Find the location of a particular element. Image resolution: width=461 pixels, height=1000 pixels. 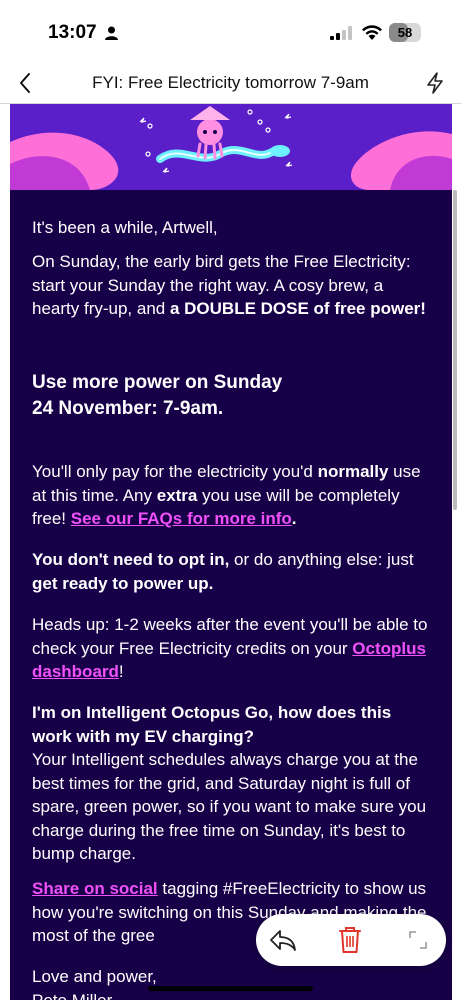

signal-icon is located at coordinates (341, 33).